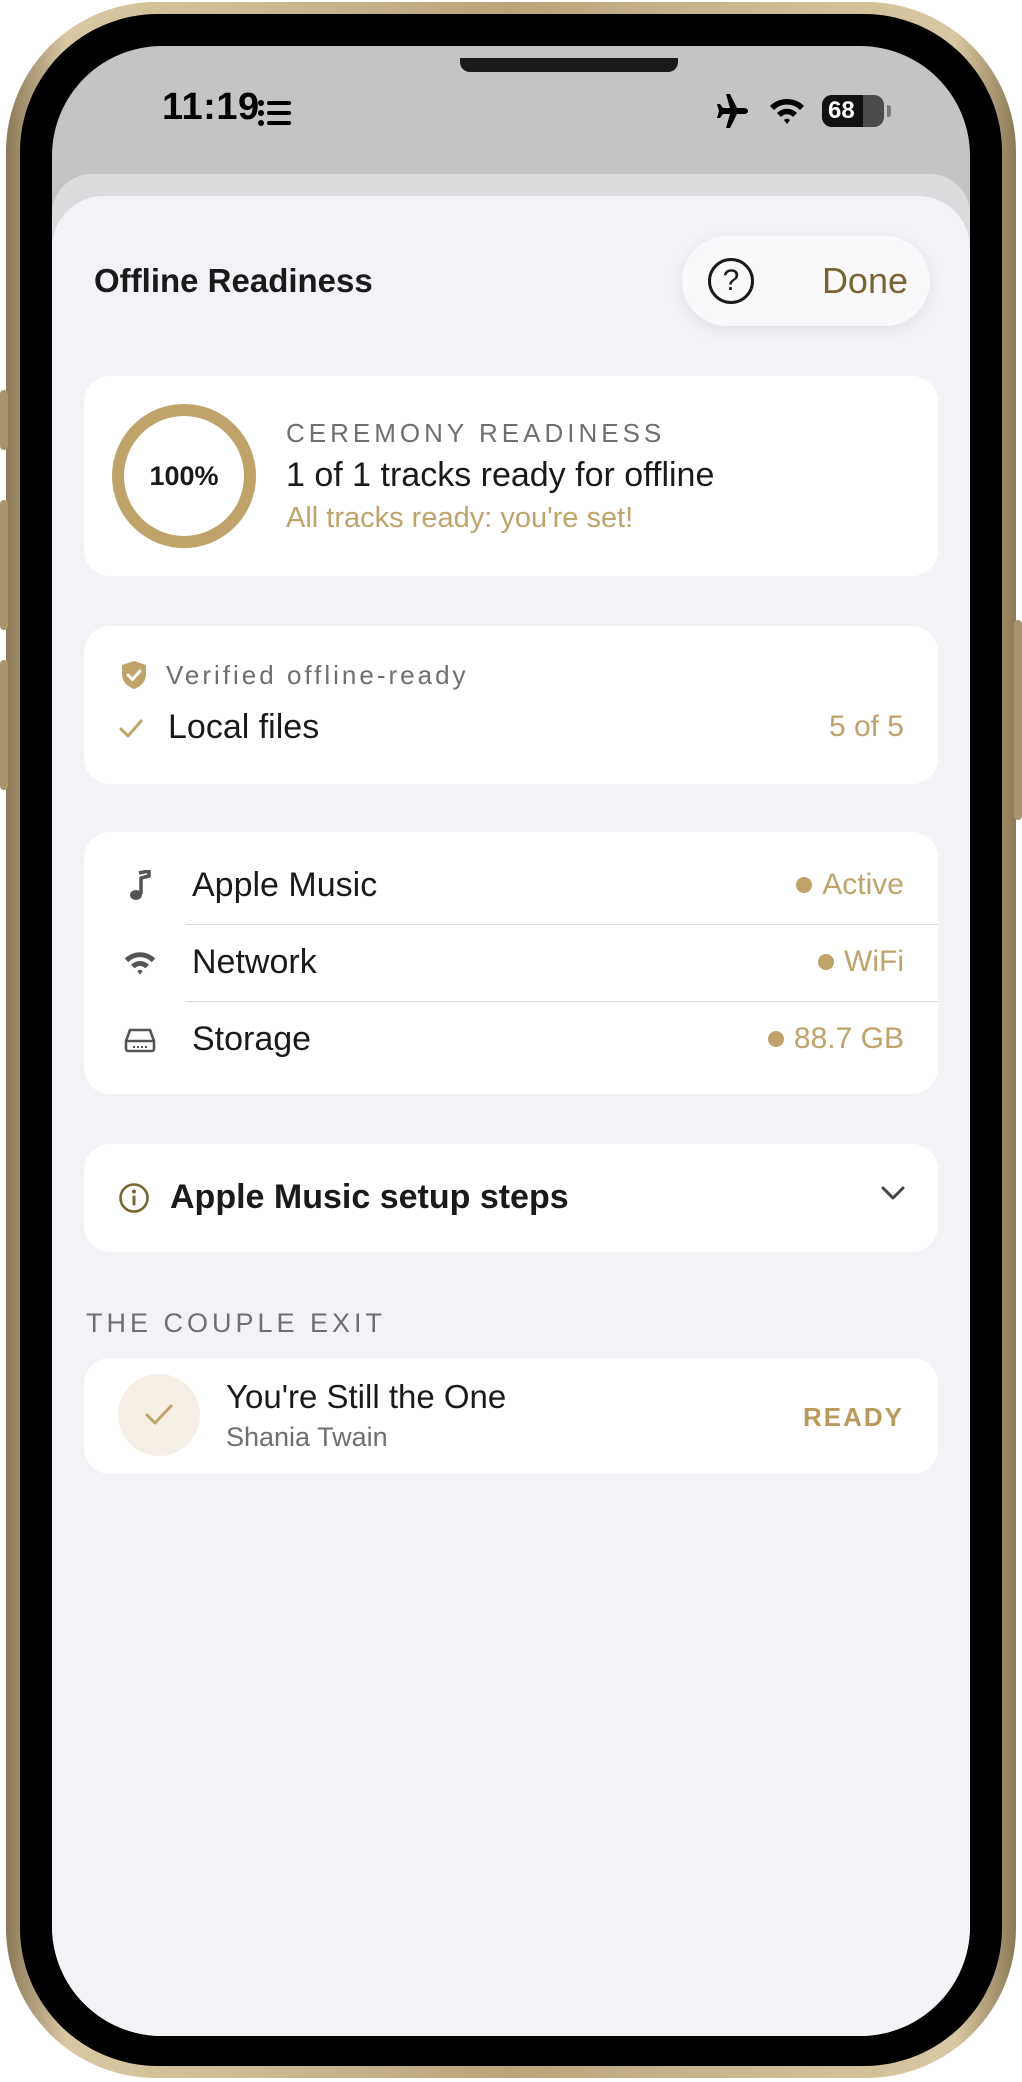  Describe the element at coordinates (307, 1437) in the screenshot. I see `track-artist: Shania Twain` at that location.